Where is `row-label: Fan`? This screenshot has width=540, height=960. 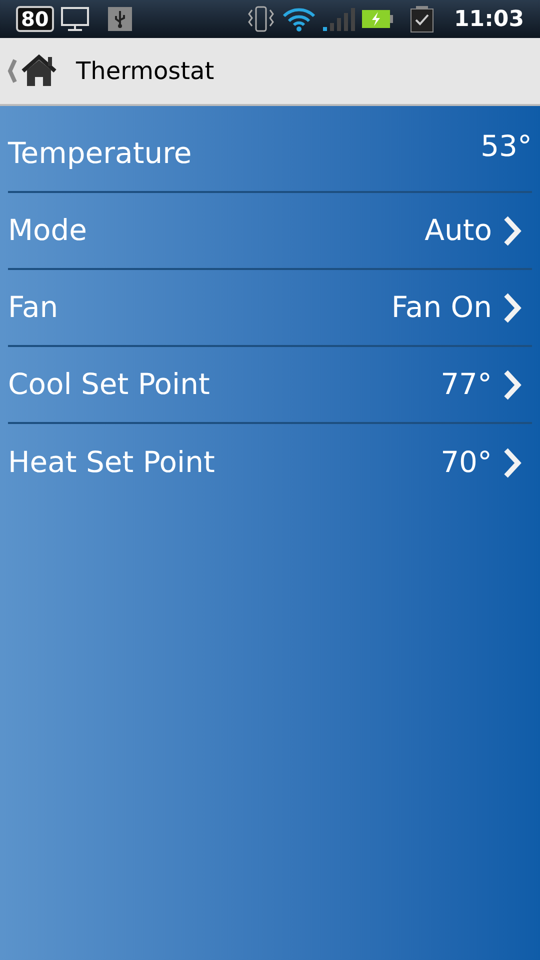
row-label: Fan is located at coordinates (33, 307).